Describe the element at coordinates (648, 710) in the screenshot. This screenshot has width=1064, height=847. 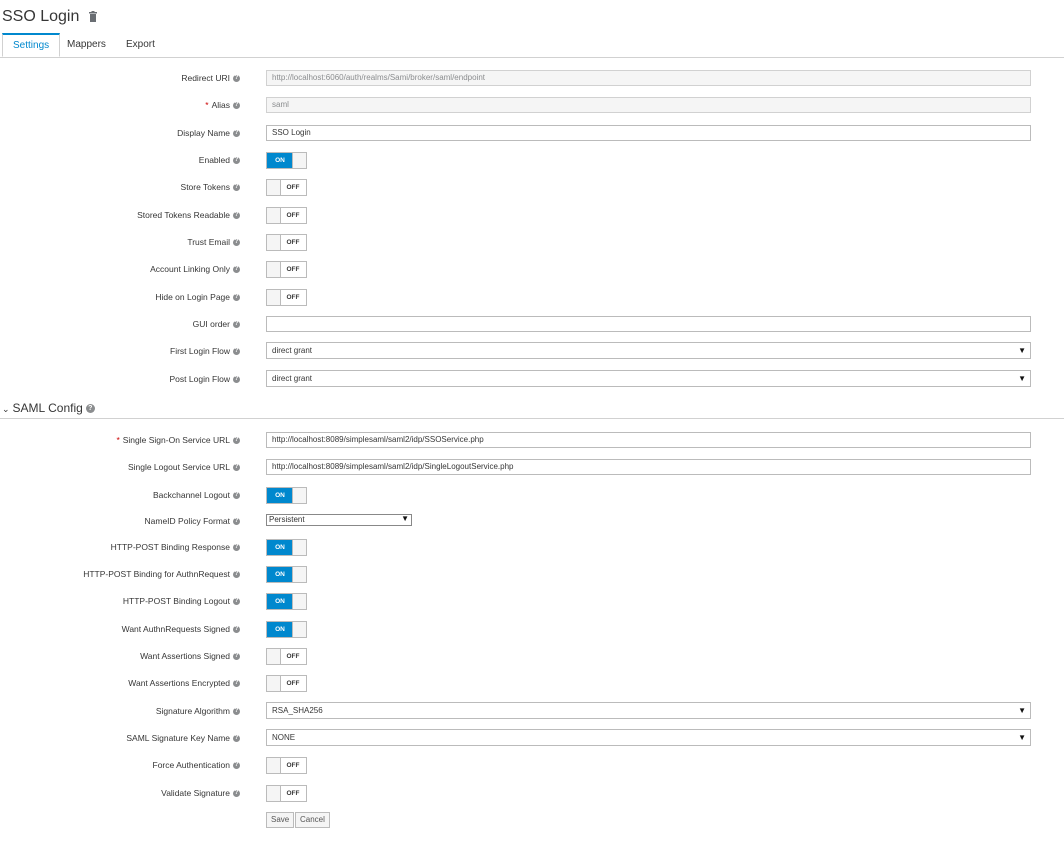
I see `signature-algorithm-select: RSA_SHA256 ▼` at that location.